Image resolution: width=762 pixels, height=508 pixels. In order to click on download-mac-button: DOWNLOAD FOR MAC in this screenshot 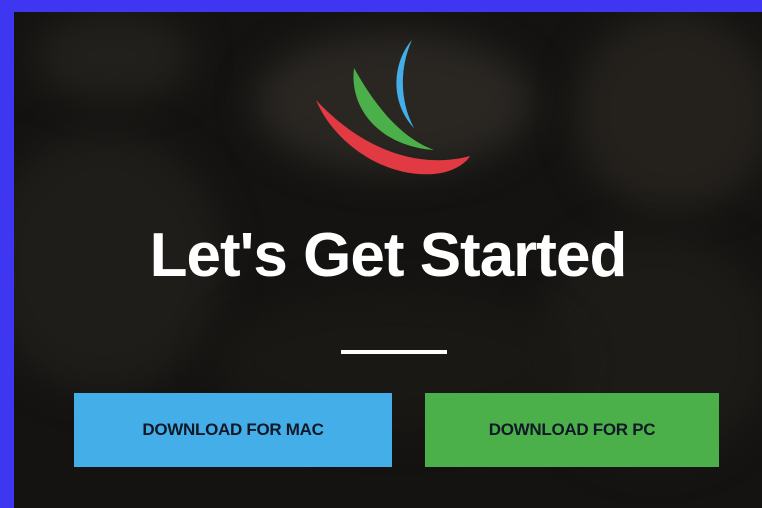, I will do `click(233, 430)`.